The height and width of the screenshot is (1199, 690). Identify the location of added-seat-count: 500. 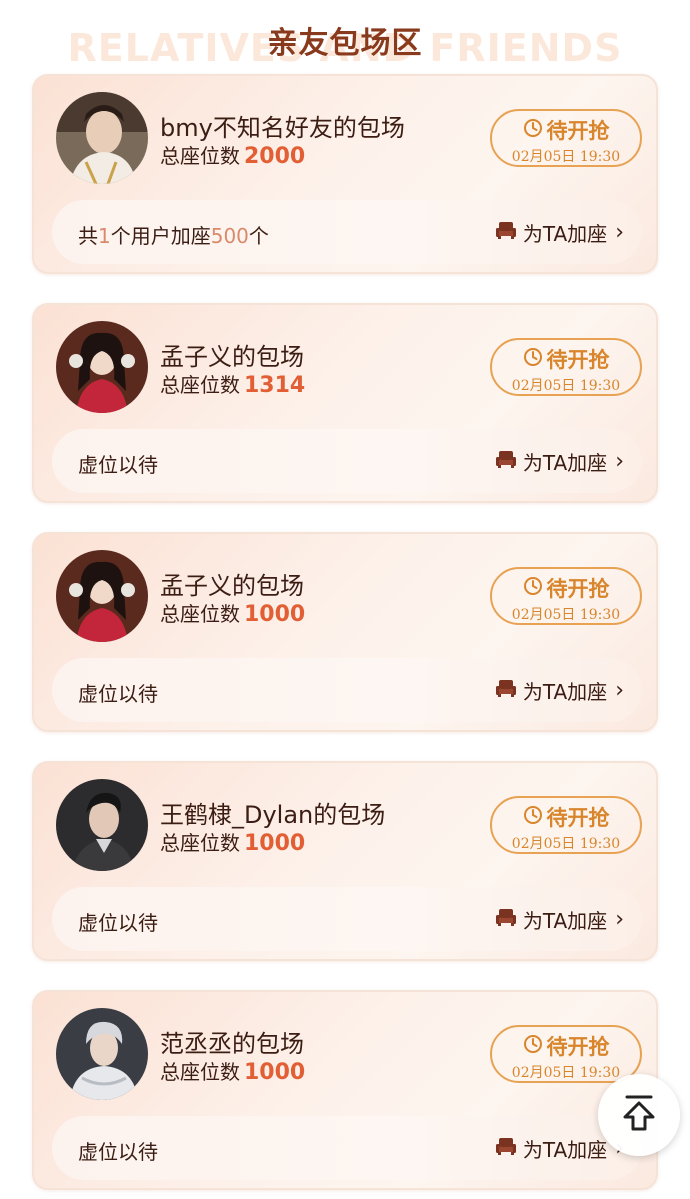
(229, 236).